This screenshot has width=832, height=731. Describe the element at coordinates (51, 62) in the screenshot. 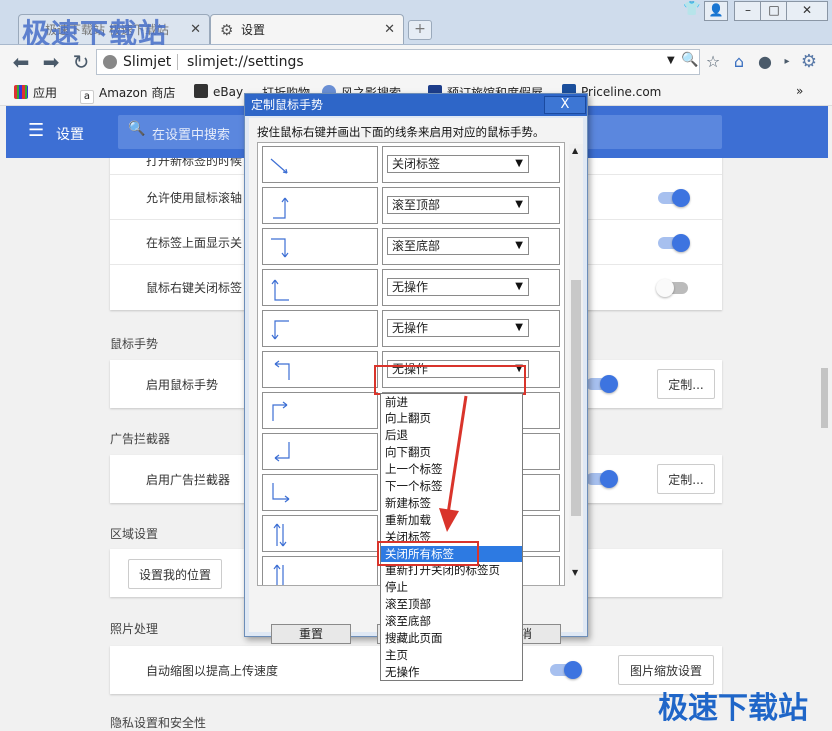

I see `forward-icon: ➡` at that location.